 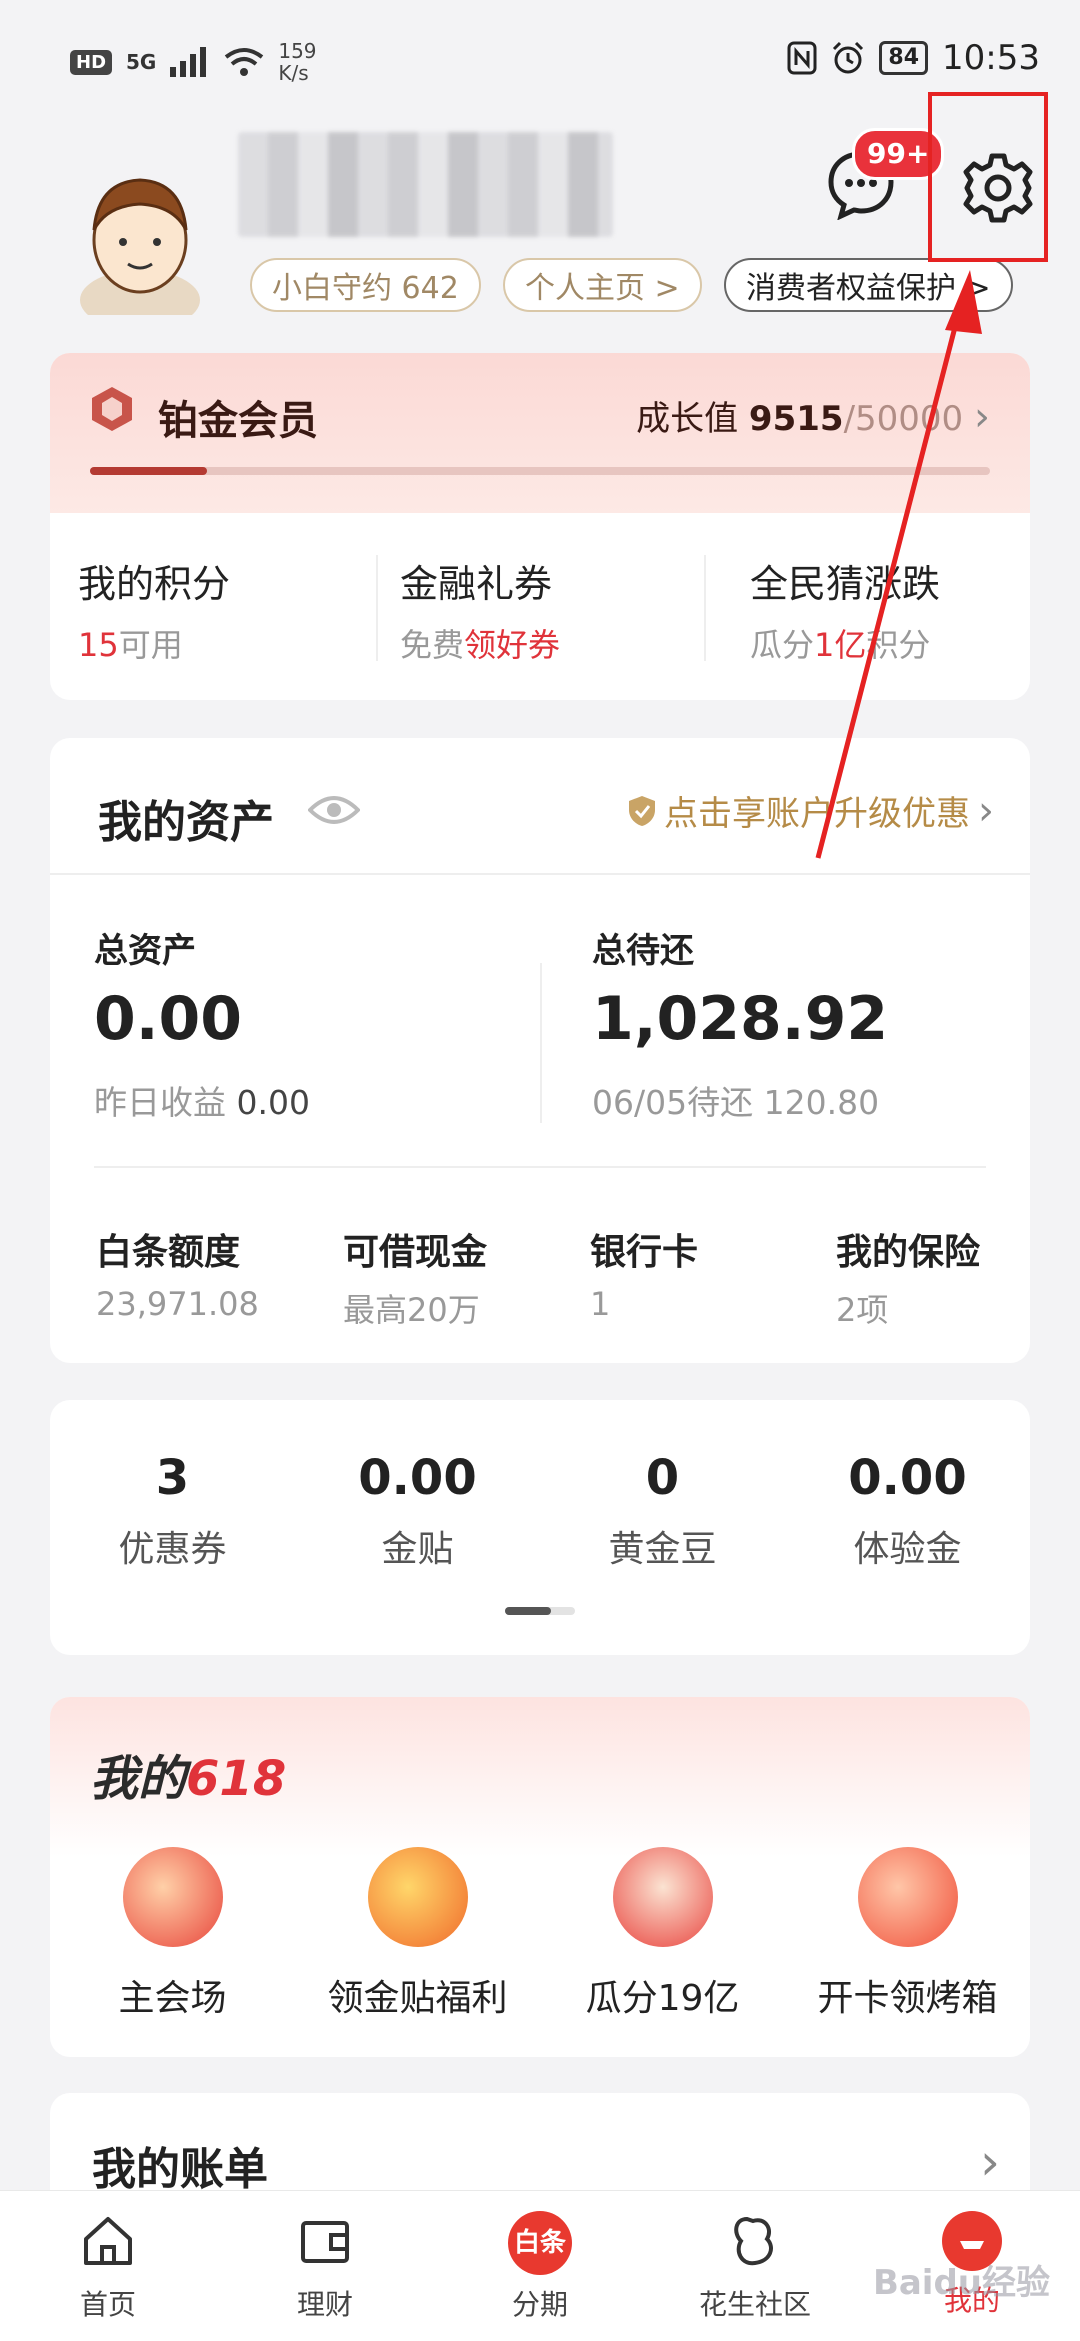 I want to click on total-assets: 总资产 0.00 昨日收益 0.00, so click(x=202, y=1023).